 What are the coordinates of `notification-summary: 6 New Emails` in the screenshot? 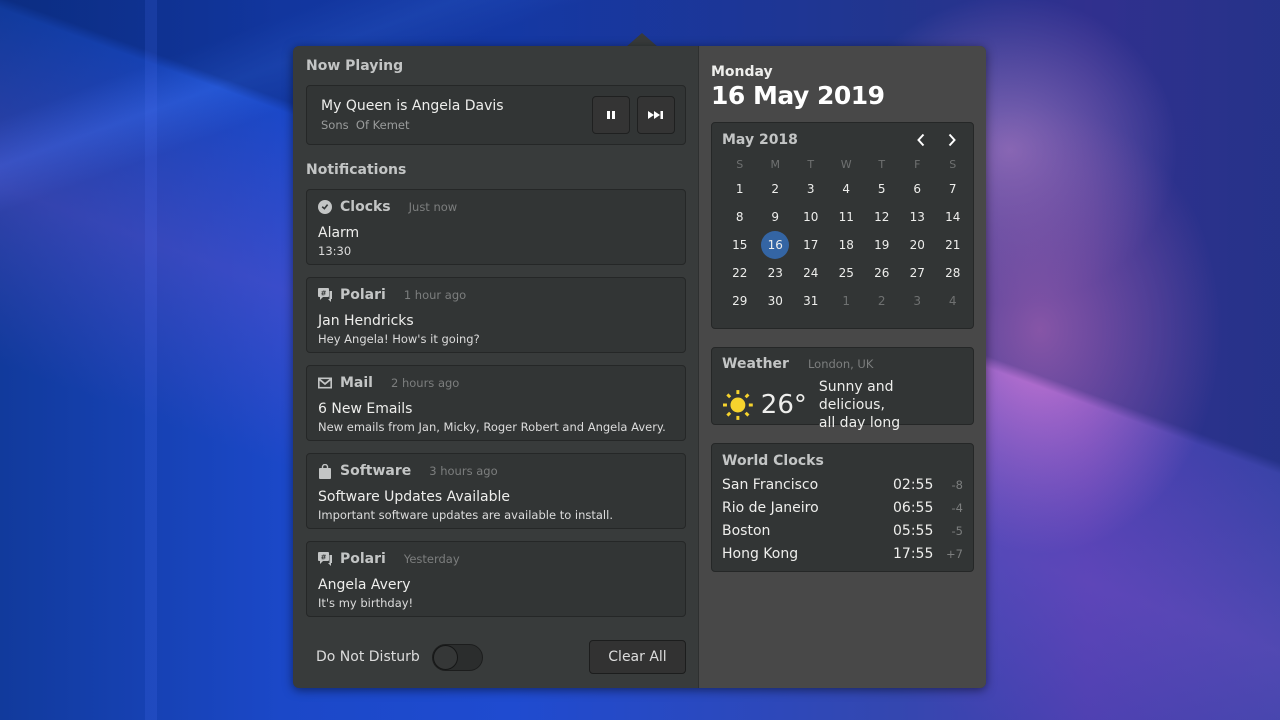 It's located at (365, 409).